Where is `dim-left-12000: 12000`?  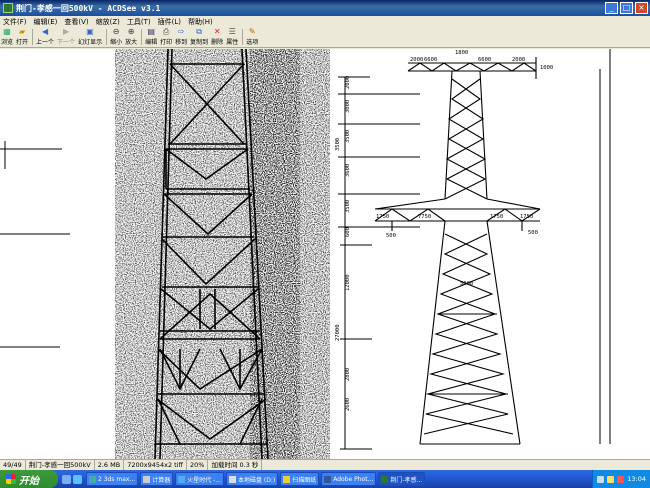 dim-left-12000: 12000 is located at coordinates (348, 282).